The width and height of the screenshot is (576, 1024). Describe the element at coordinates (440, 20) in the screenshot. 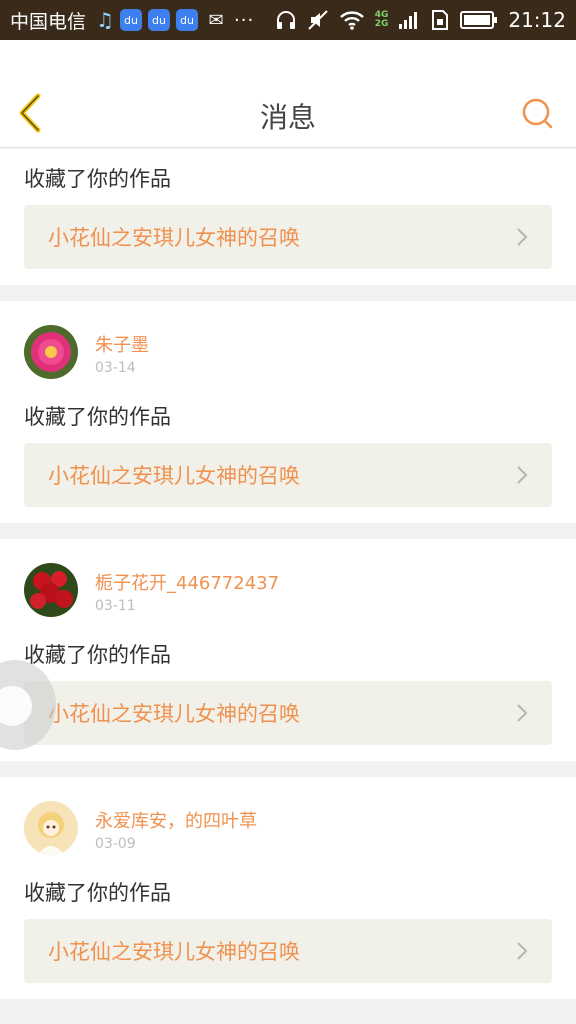

I see `sim-icon` at that location.